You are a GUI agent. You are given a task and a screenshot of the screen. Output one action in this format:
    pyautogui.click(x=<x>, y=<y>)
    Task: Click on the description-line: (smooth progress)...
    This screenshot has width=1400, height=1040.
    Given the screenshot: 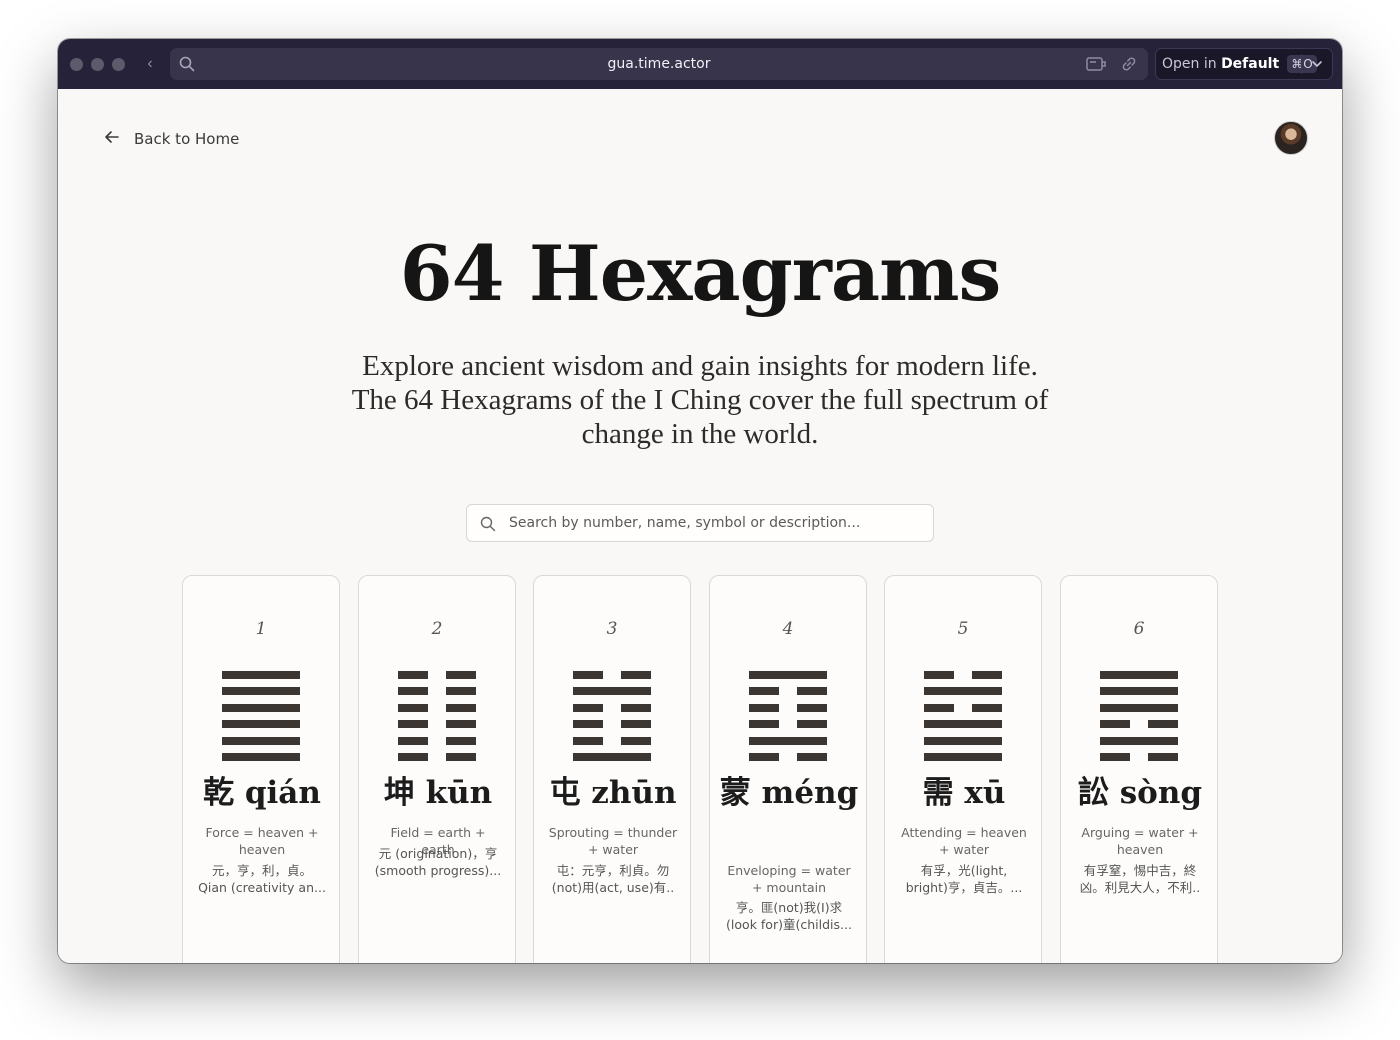 What is the action you would take?
    pyautogui.click(x=438, y=870)
    